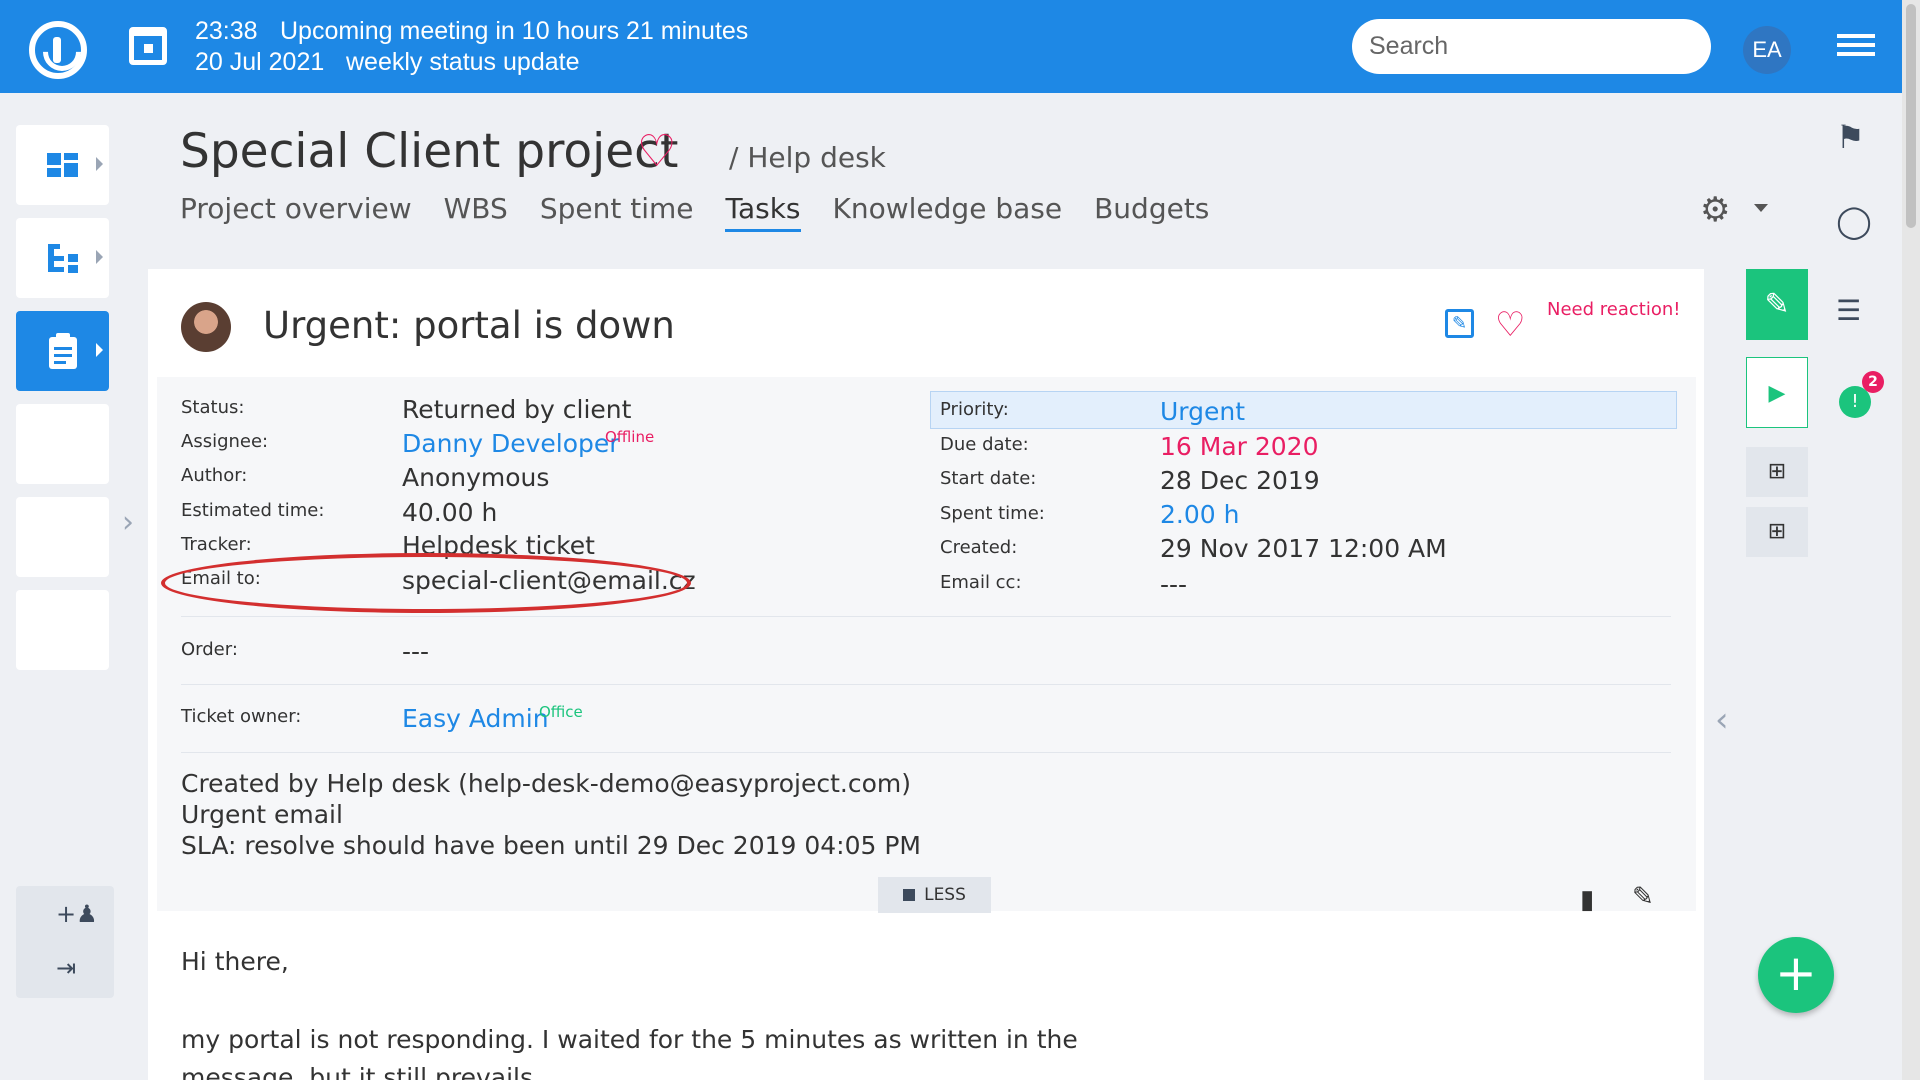 This screenshot has height=1080, width=1920. What do you see at coordinates (77, 914) in the screenshot?
I see `add-user-icon: +♟` at bounding box center [77, 914].